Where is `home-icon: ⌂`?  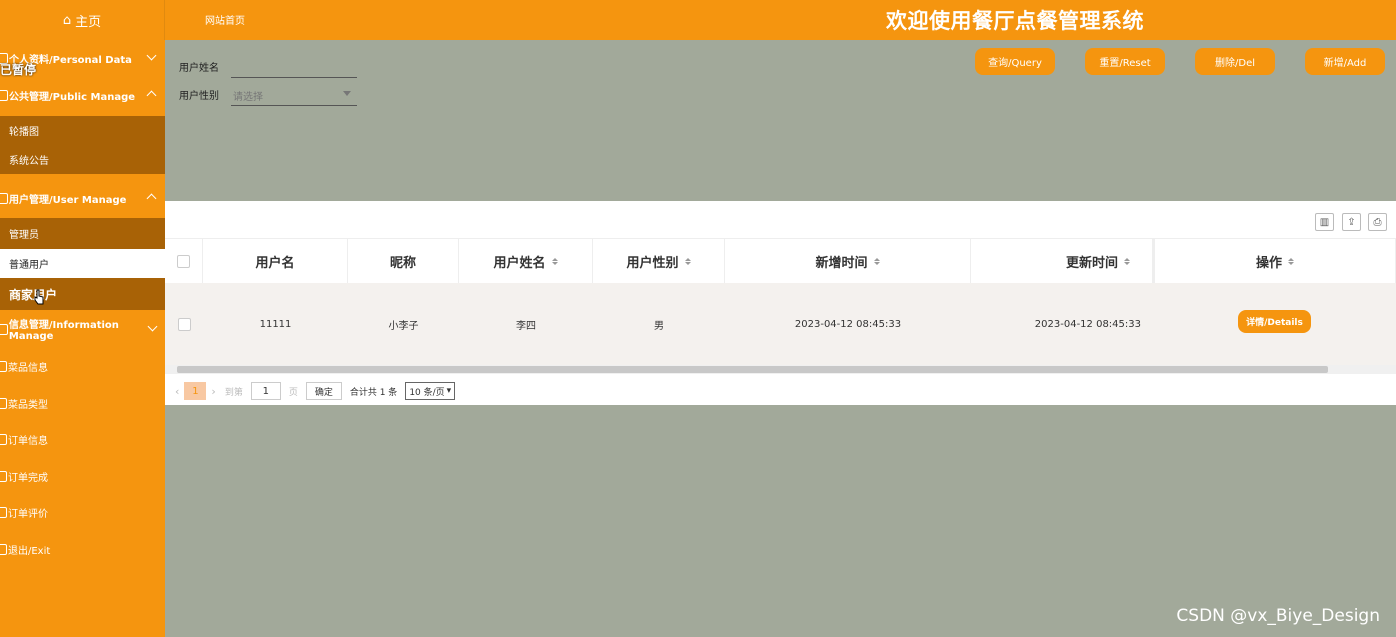
home-icon: ⌂ is located at coordinates (67, 20).